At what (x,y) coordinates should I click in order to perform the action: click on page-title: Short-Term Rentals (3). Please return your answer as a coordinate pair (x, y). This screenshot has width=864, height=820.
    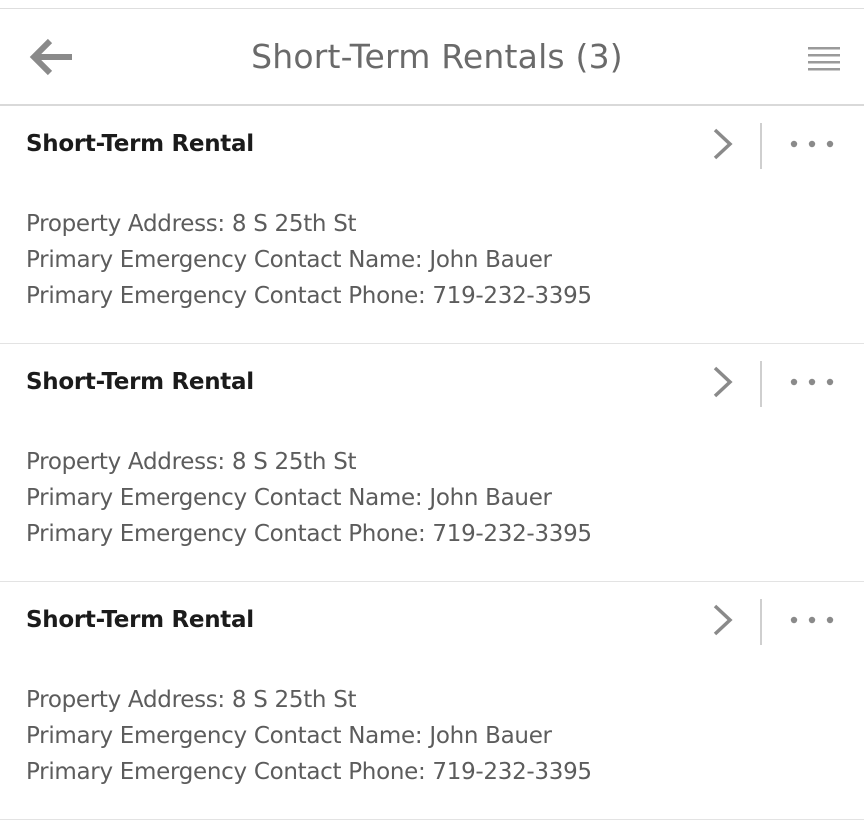
    Looking at the image, I should click on (437, 56).